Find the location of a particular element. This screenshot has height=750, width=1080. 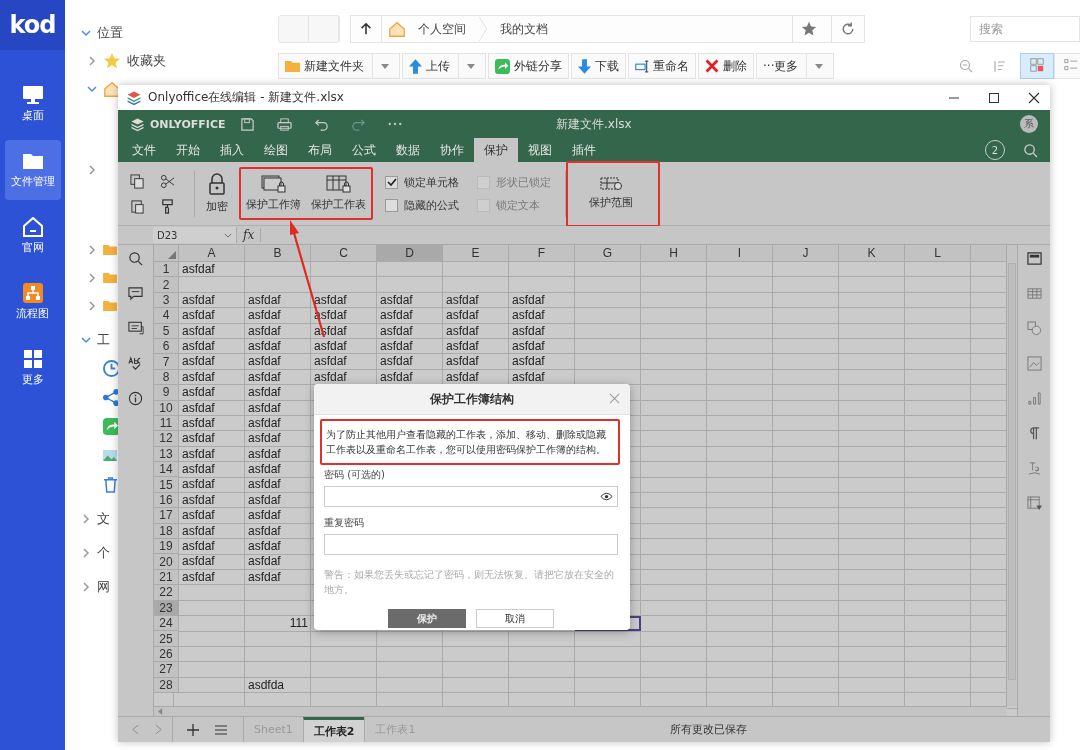

breadcrumb-item: 我的文档 is located at coordinates (524, 29).